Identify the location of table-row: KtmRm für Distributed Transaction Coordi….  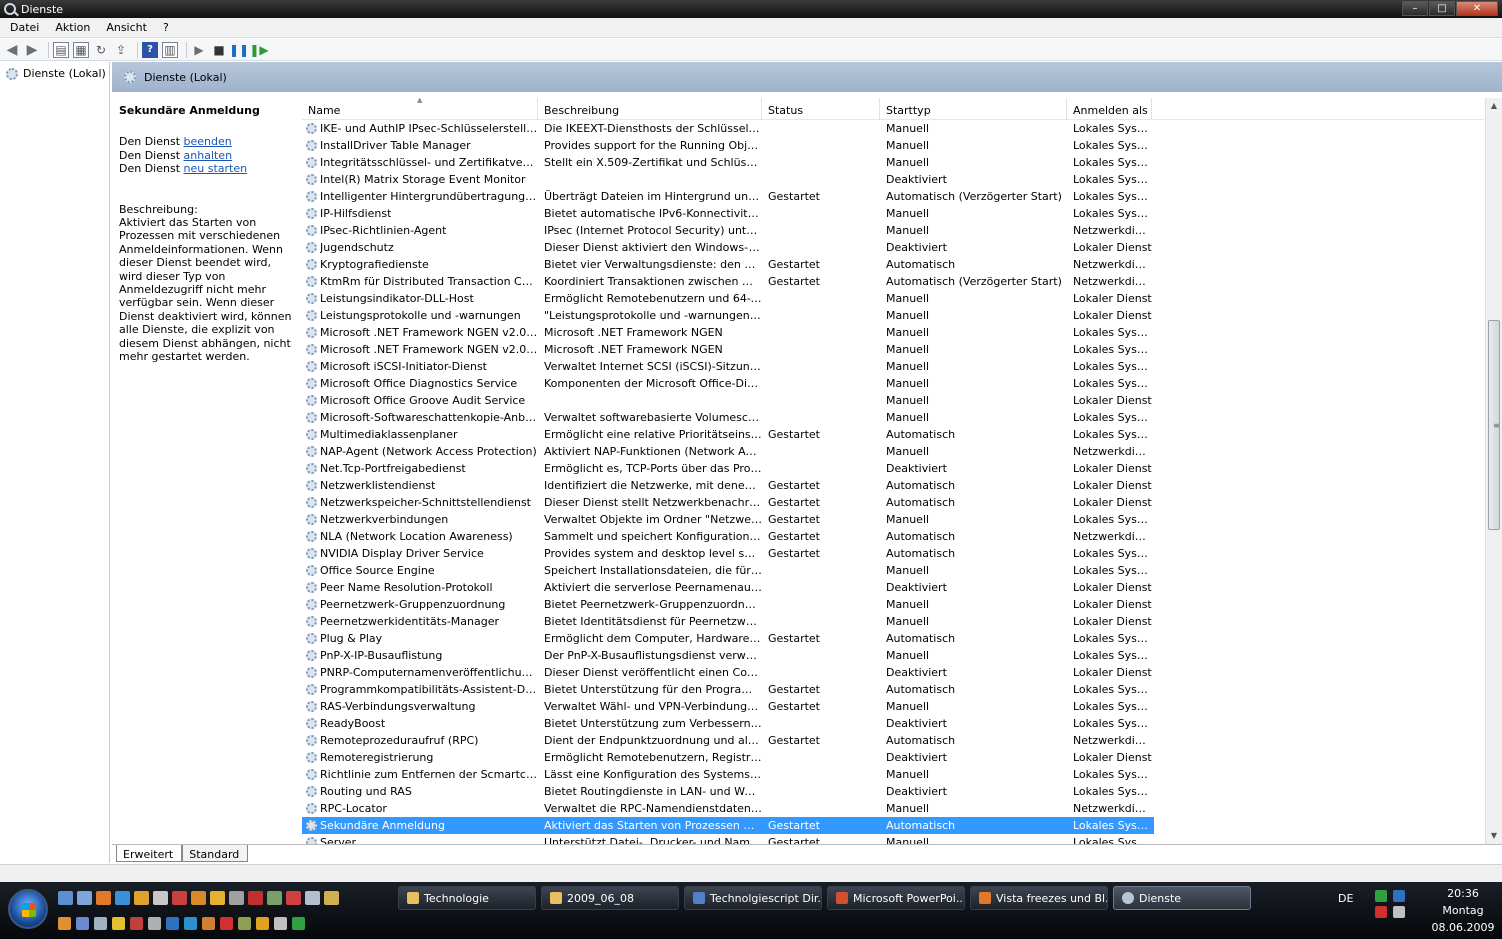
(893, 281).